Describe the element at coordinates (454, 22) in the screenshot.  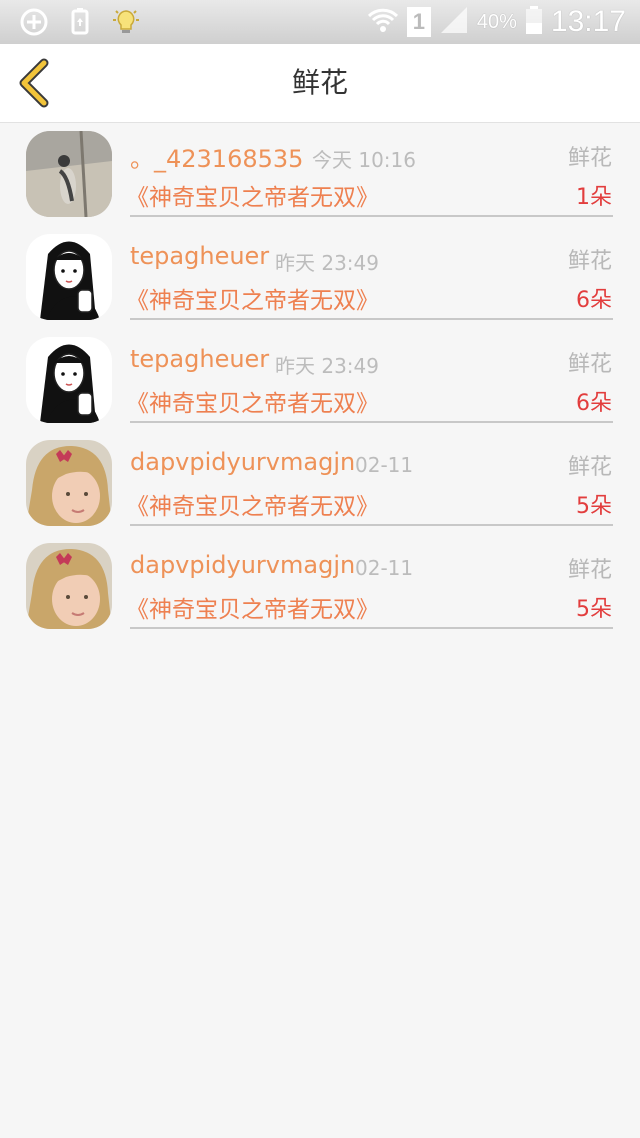
I see `signal-icon` at that location.